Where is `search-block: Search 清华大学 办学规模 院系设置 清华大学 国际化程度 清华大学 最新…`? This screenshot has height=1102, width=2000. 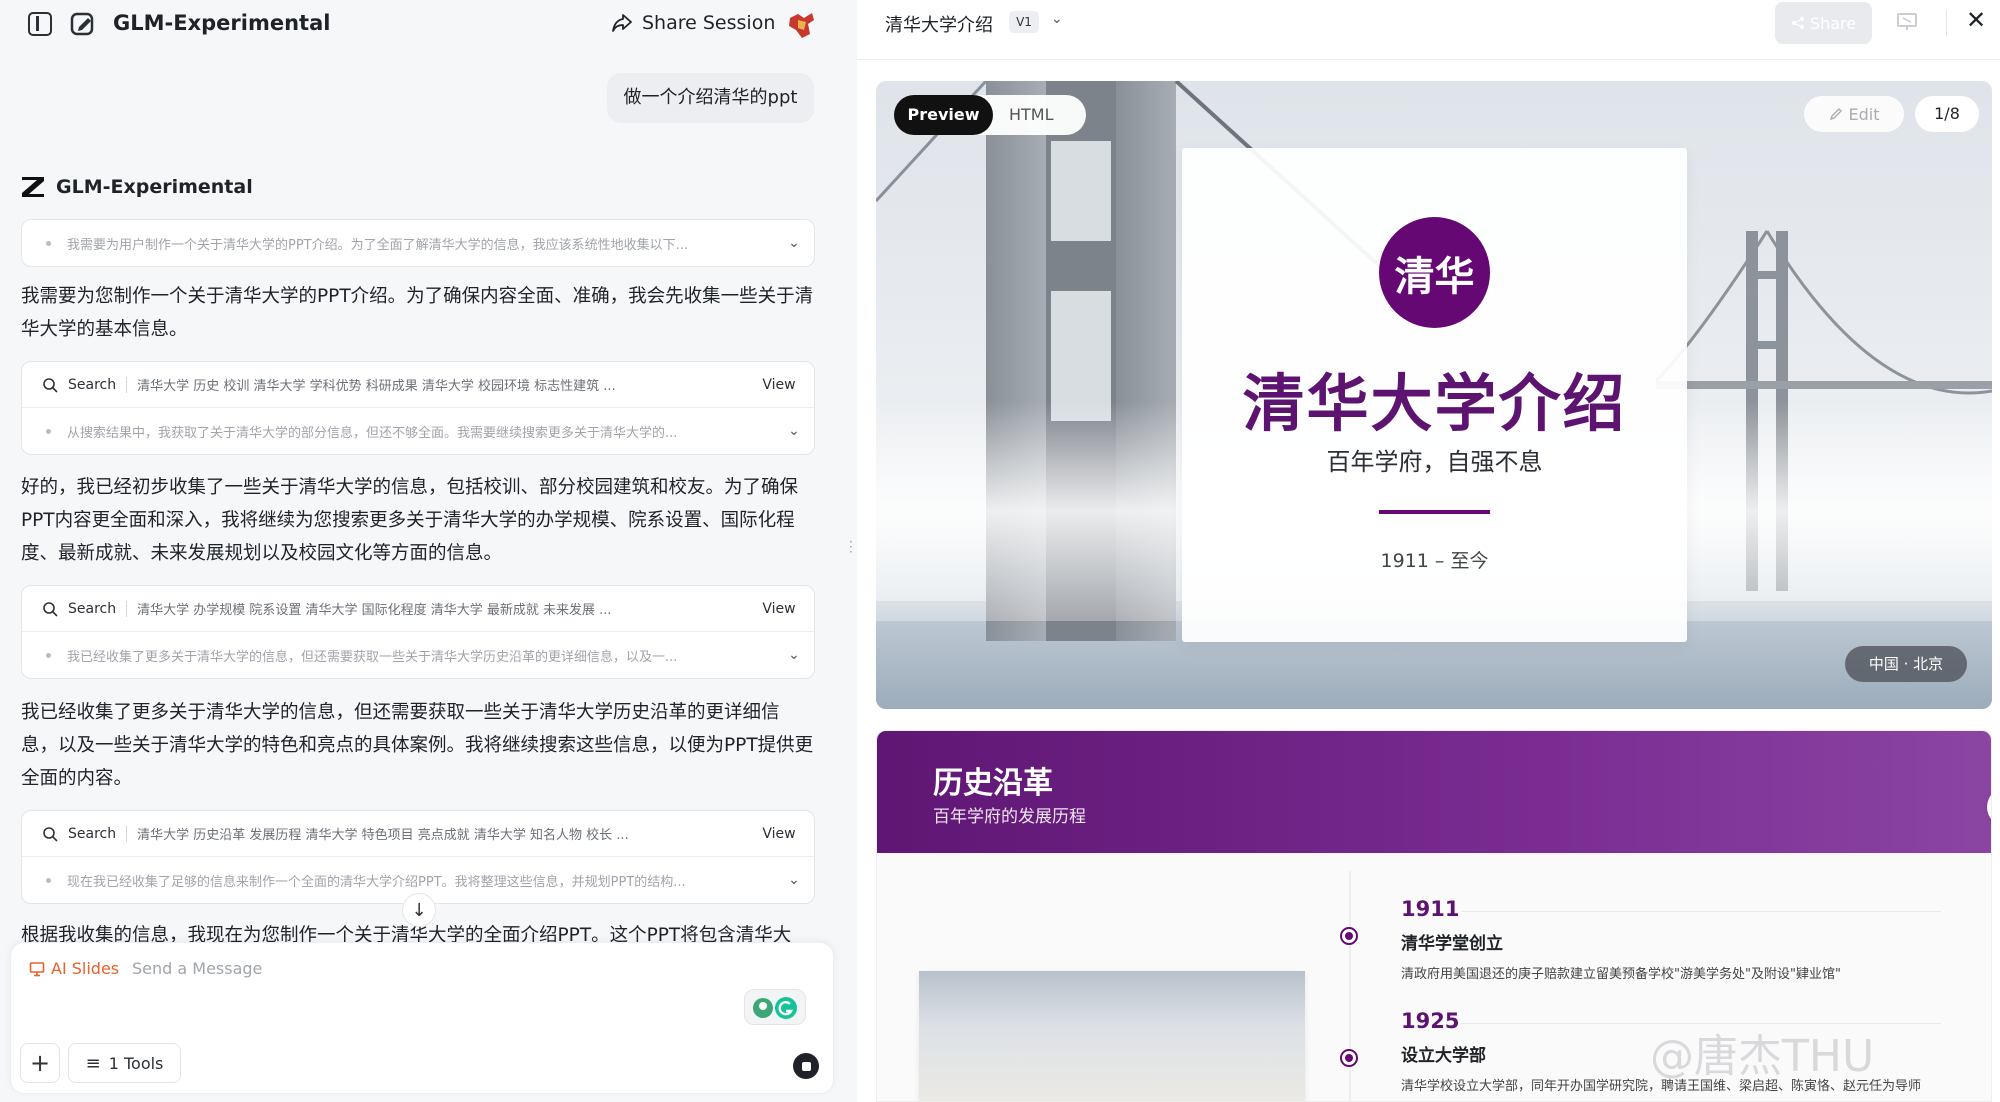
search-block: Search 清华大学 办学规模 院系设置 清华大学 国际化程度 清华大学 最新… is located at coordinates (418, 632).